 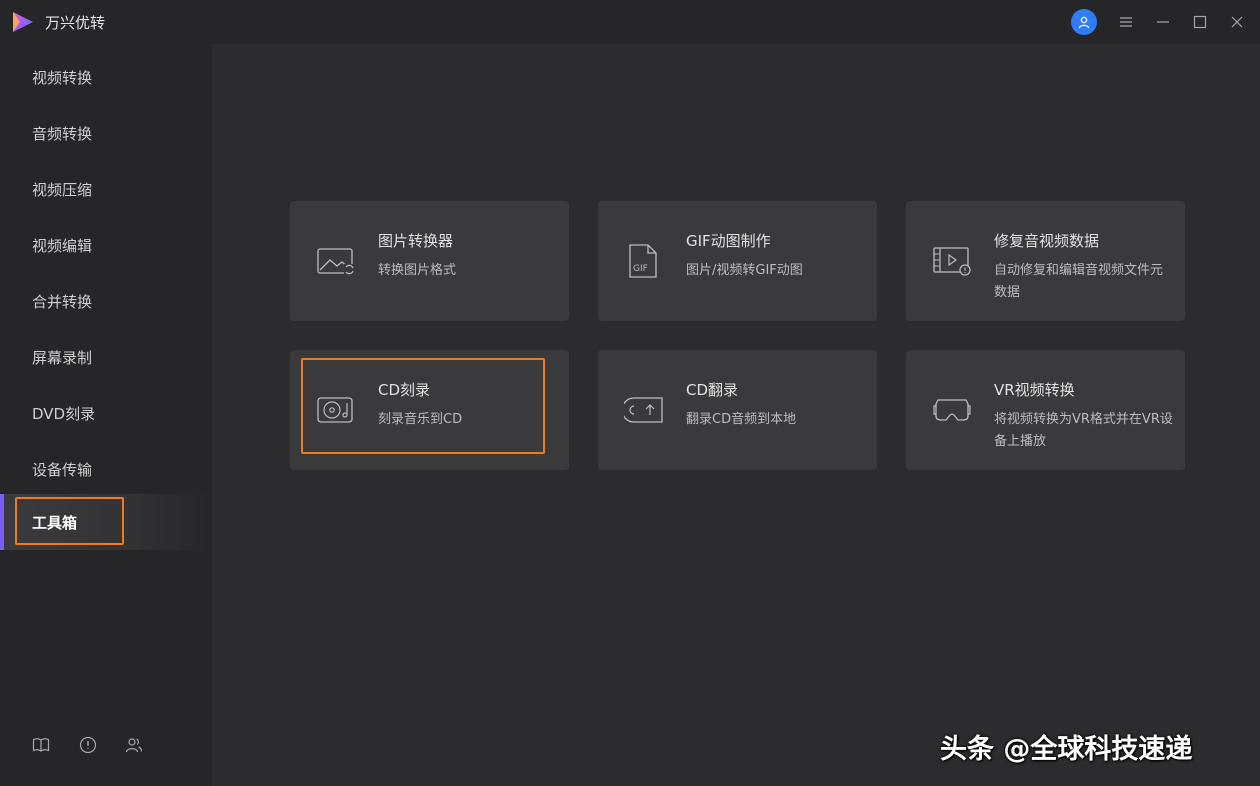 What do you see at coordinates (62, 245) in the screenshot?
I see `sidebar-item-label: 视频编辑` at bounding box center [62, 245].